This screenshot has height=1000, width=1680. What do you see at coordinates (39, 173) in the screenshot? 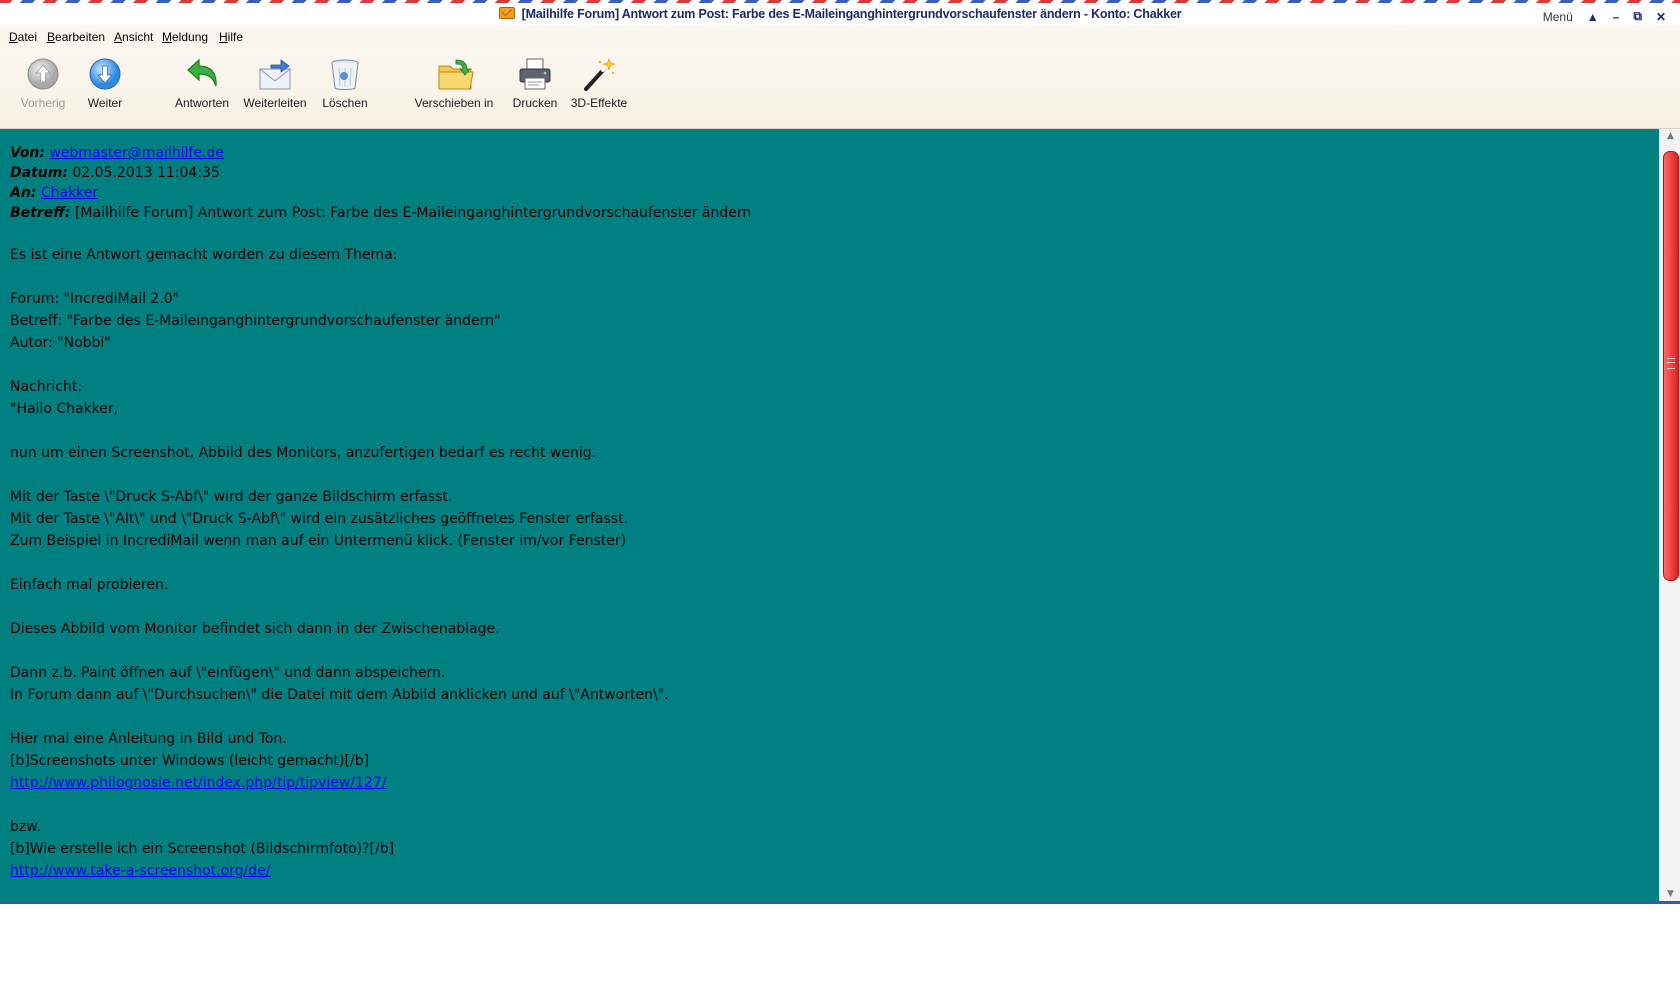
I see `date-label: Datum:` at bounding box center [39, 173].